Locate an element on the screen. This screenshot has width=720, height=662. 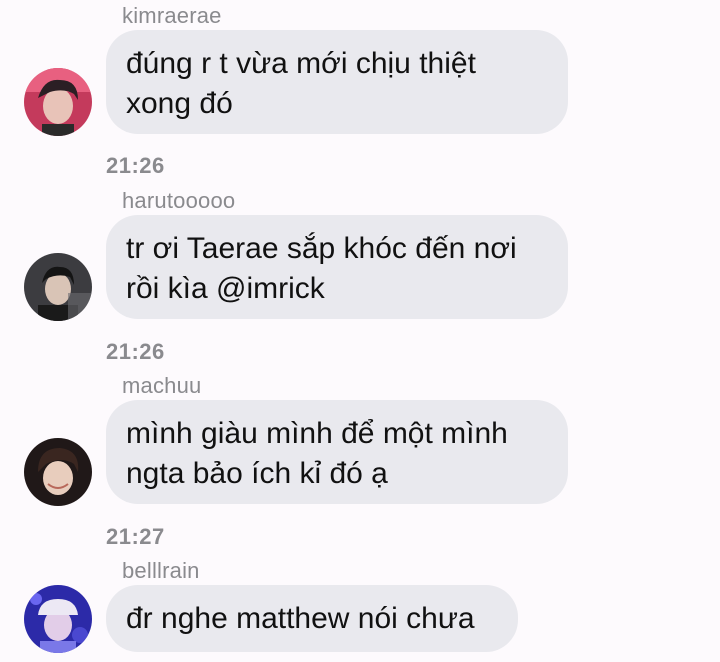
message-line: rồi kìa @imrick is located at coordinates (225, 288).